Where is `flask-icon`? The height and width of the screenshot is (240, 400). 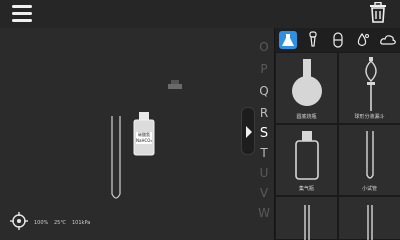 flask-icon is located at coordinates (288, 40).